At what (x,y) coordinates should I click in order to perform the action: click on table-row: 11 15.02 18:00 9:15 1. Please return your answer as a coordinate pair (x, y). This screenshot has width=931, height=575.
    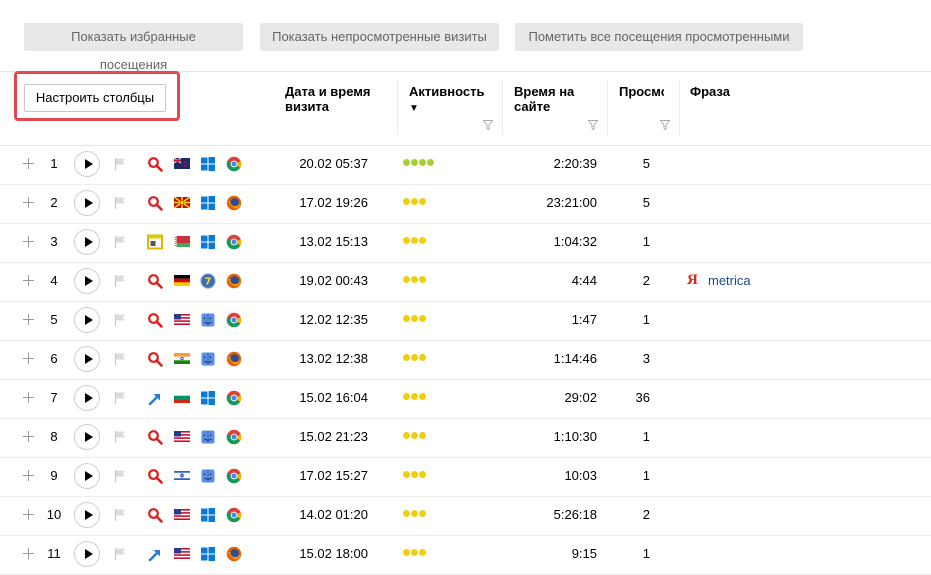
    Looking at the image, I should click on (465, 555).